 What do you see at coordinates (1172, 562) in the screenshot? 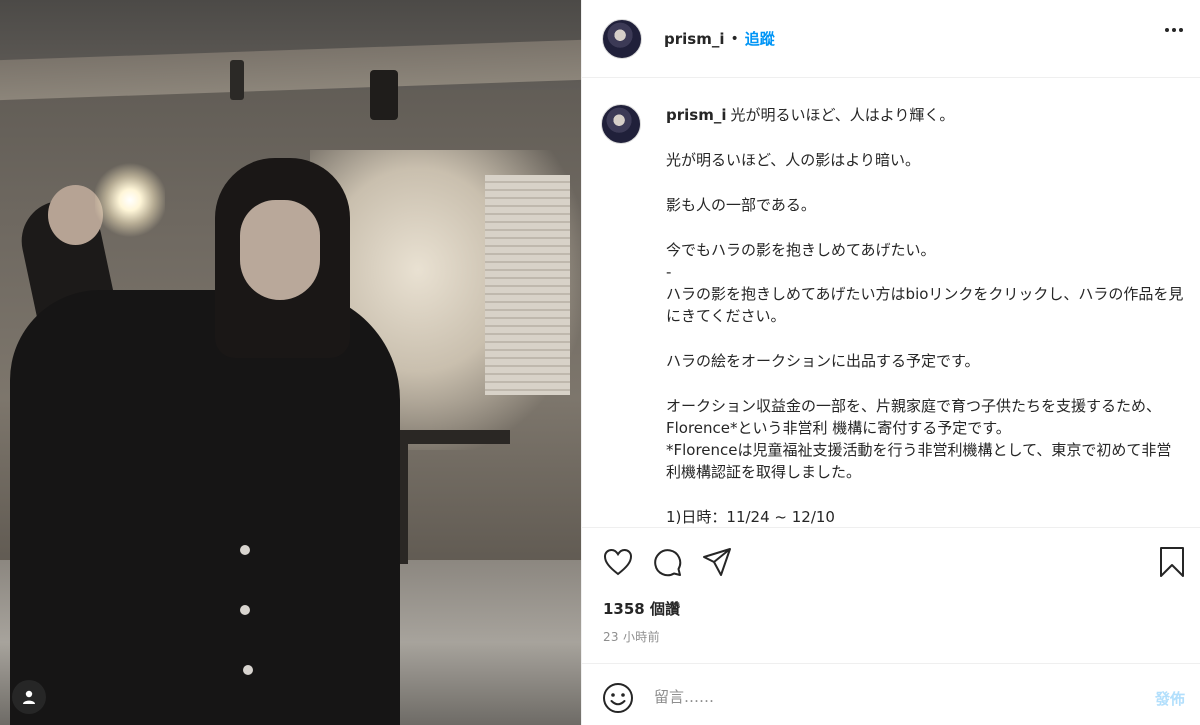
I see `bookmark-icon` at bounding box center [1172, 562].